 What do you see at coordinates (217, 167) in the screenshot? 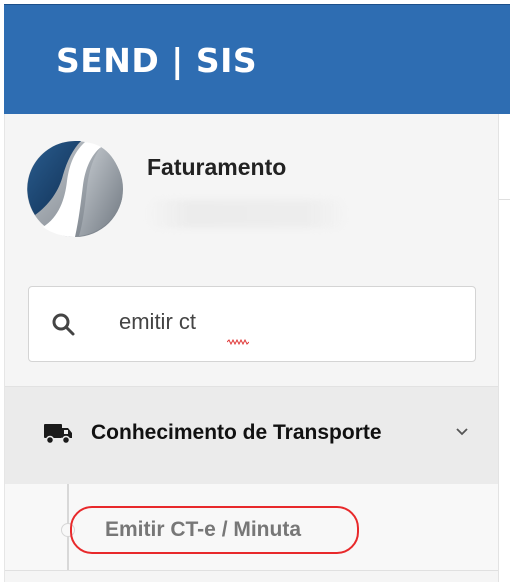
I see `profile-title: Faturamento` at bounding box center [217, 167].